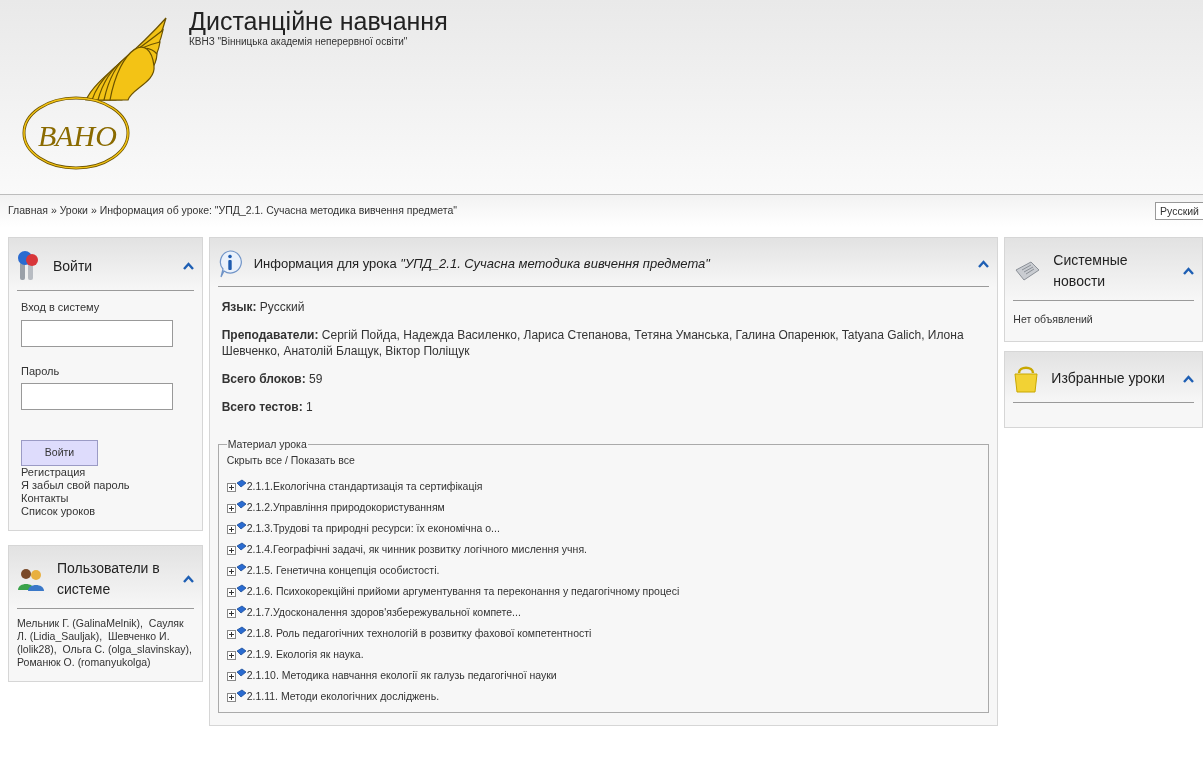 The width and height of the screenshot is (1203, 760). What do you see at coordinates (98, 95) in the screenshot?
I see `logo-drawing: ВАНО` at bounding box center [98, 95].